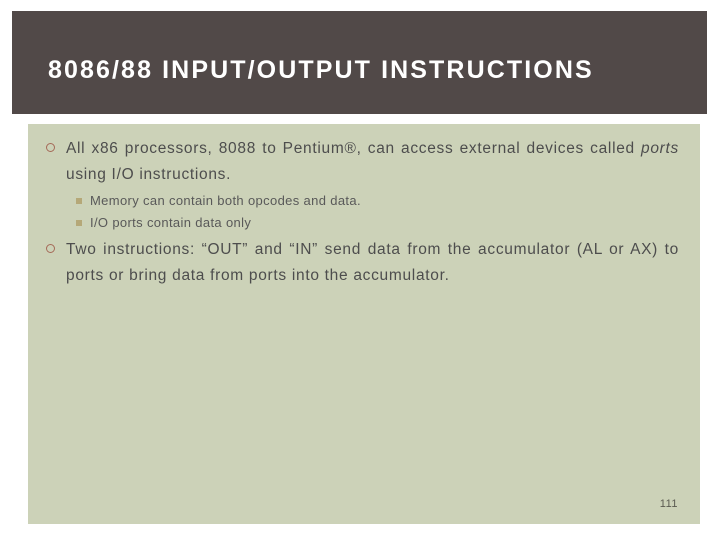 This screenshot has width=720, height=540. Describe the element at coordinates (171, 222) in the screenshot. I see `bullet-text: I/O ports contain data only` at that location.